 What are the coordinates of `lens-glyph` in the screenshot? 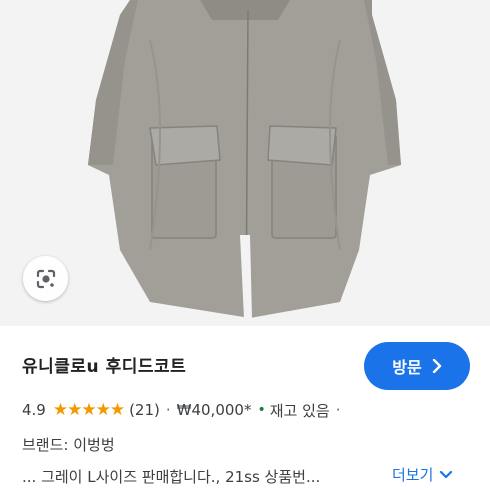 It's located at (45, 278).